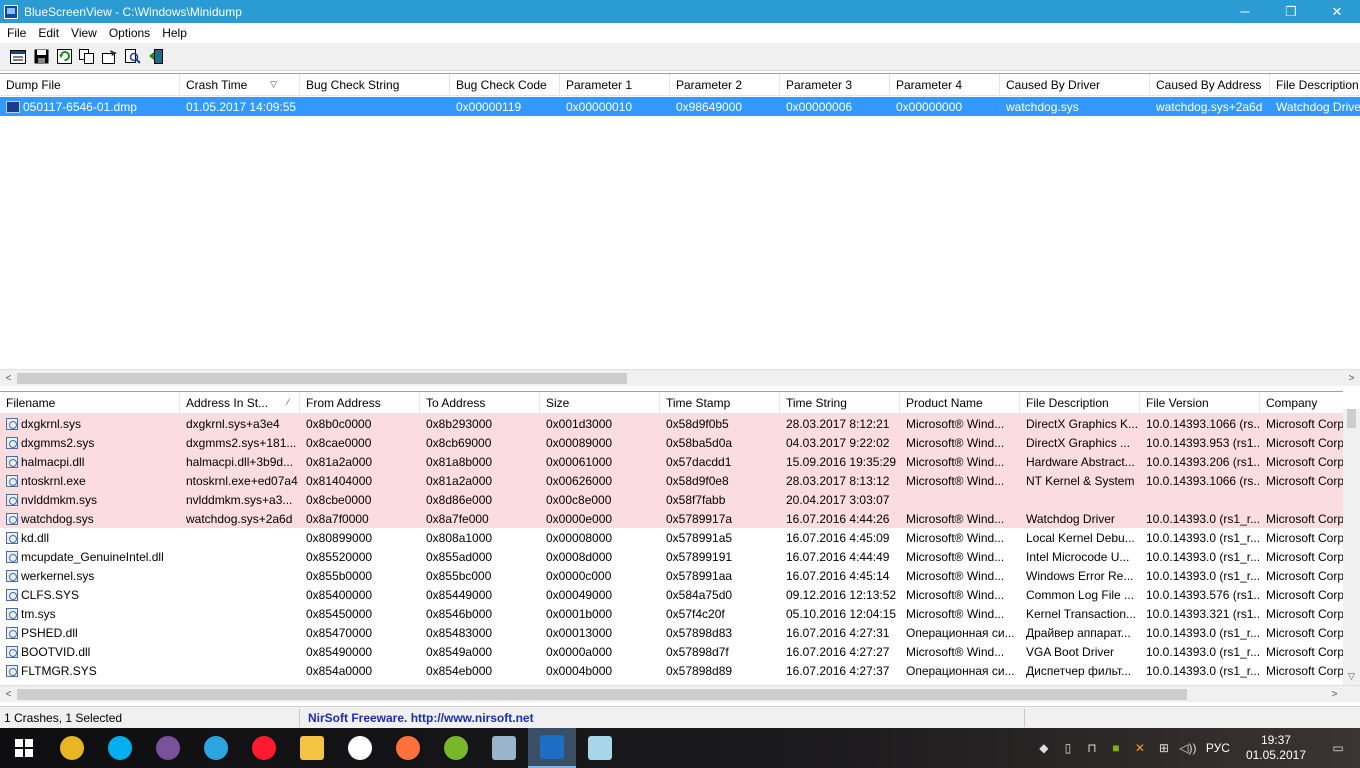 The width and height of the screenshot is (1360, 768). Describe the element at coordinates (239, 518) in the screenshot. I see `address-in-stack-cell: watchdog.sys+2a6d` at that location.